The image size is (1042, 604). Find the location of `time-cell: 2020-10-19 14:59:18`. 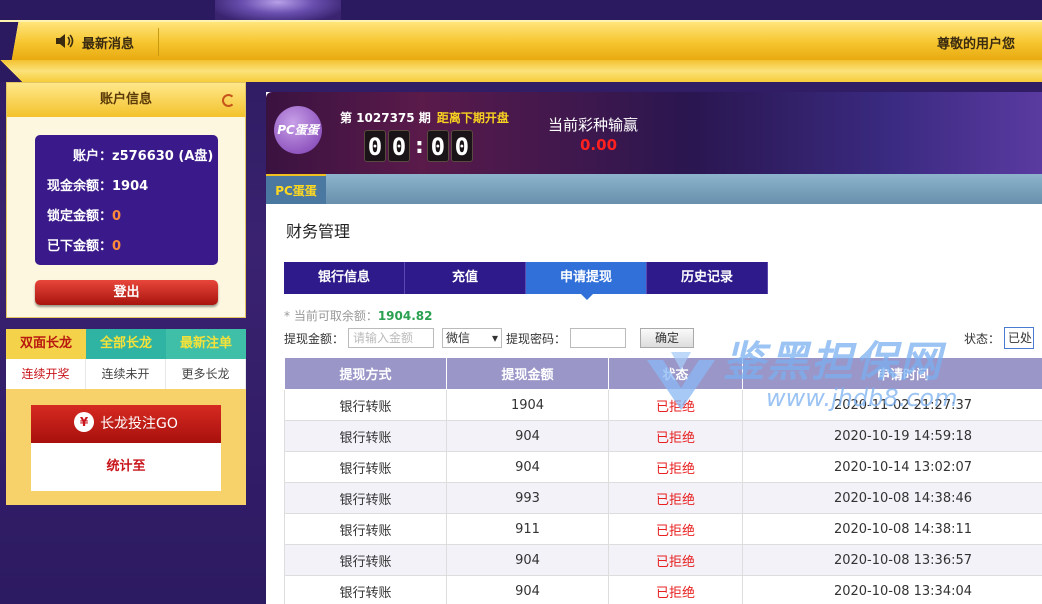

time-cell: 2020-10-19 14:59:18 is located at coordinates (892, 436).